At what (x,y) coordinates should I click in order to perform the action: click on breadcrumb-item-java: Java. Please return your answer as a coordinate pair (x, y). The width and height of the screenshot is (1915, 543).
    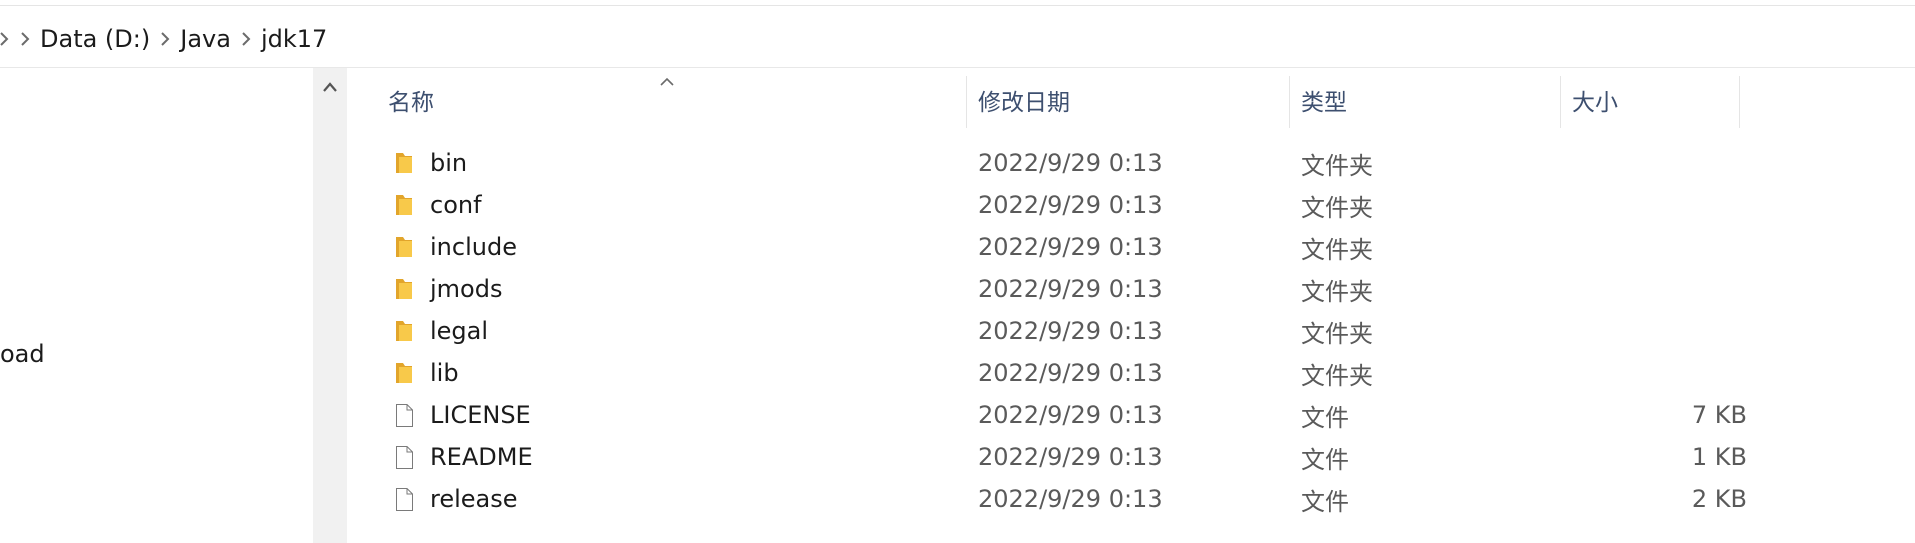
    Looking at the image, I should click on (205, 39).